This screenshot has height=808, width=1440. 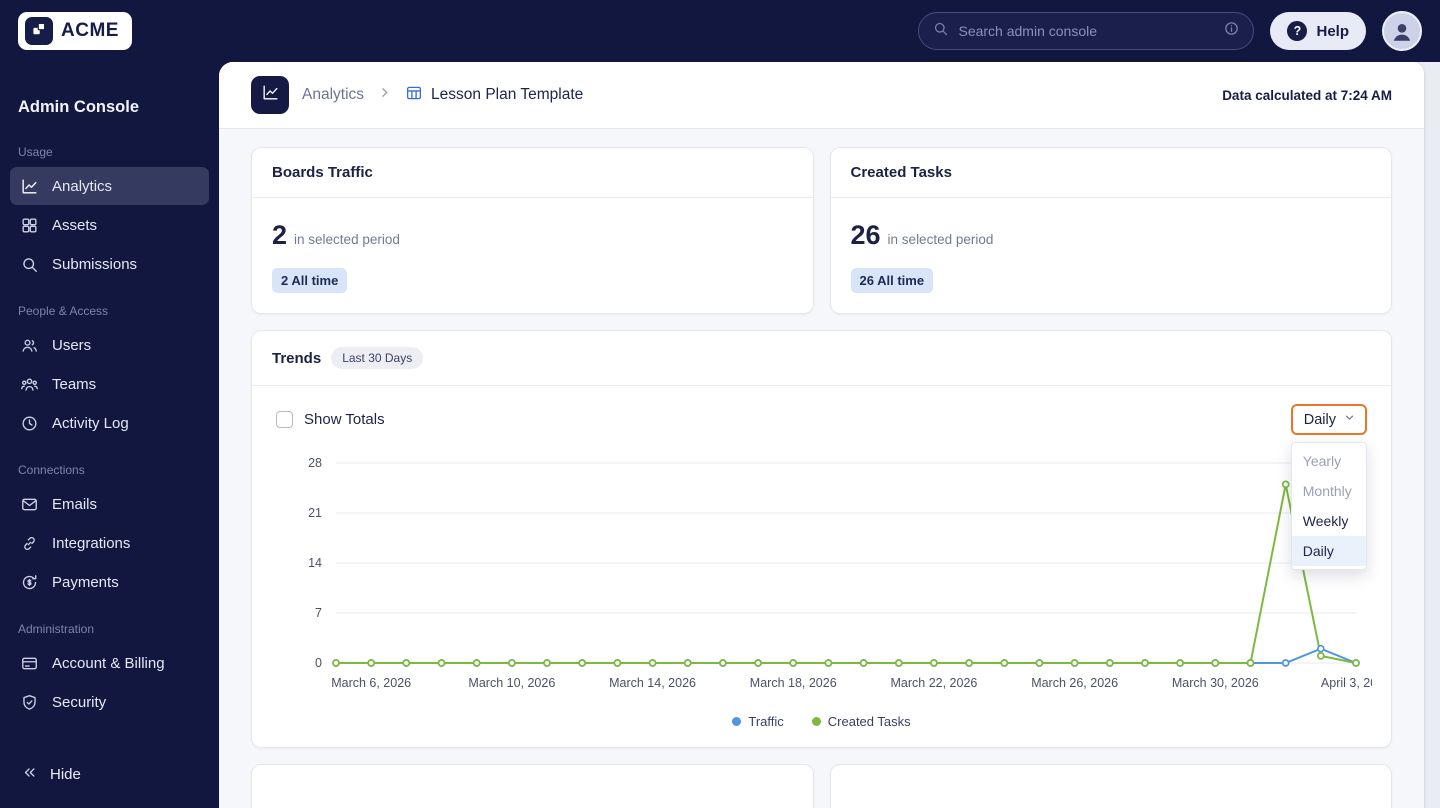 I want to click on svg-text: 14, so click(x=315, y=563).